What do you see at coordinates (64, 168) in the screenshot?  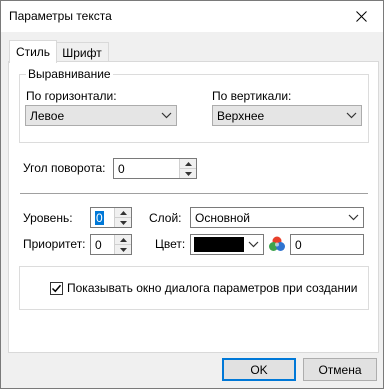 I see `rotation-label: Угол поворота:` at bounding box center [64, 168].